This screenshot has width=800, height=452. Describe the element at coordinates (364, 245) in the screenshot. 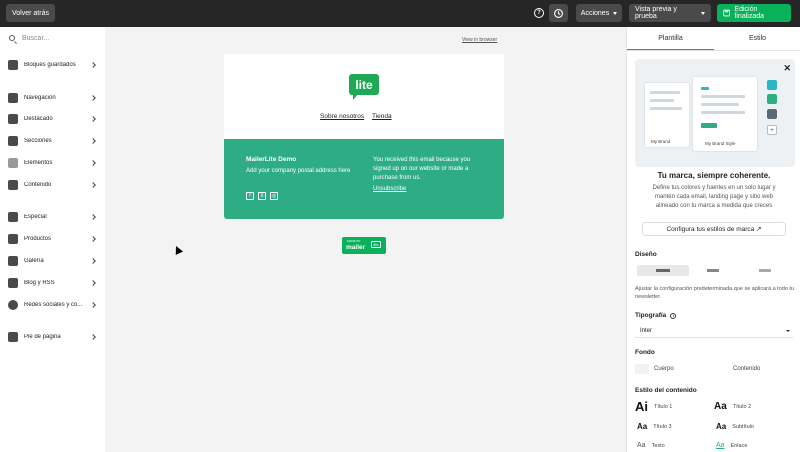

I see `mailerlite-badge: MADE BY mailer lite` at that location.